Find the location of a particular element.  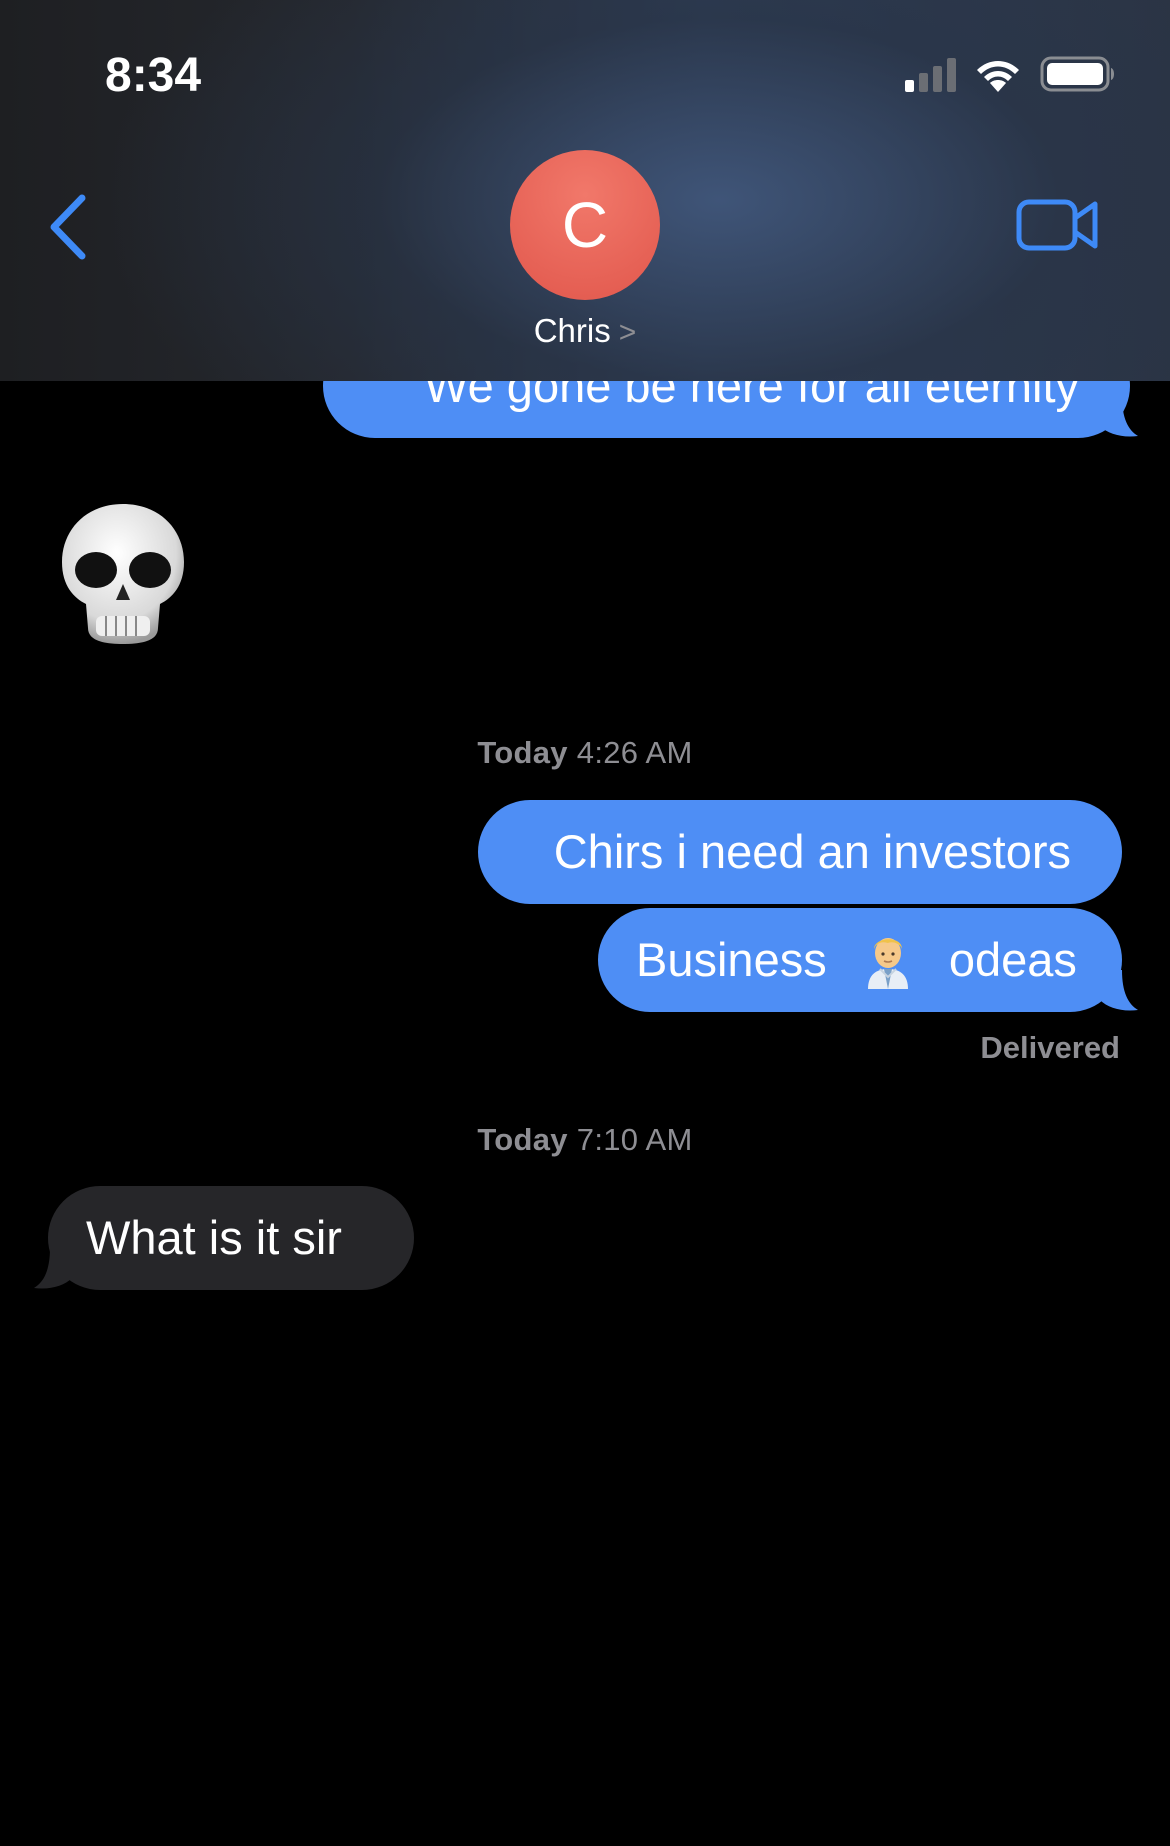

message-bubble-outgoing: Chirs i need an investors is located at coordinates (800, 852).